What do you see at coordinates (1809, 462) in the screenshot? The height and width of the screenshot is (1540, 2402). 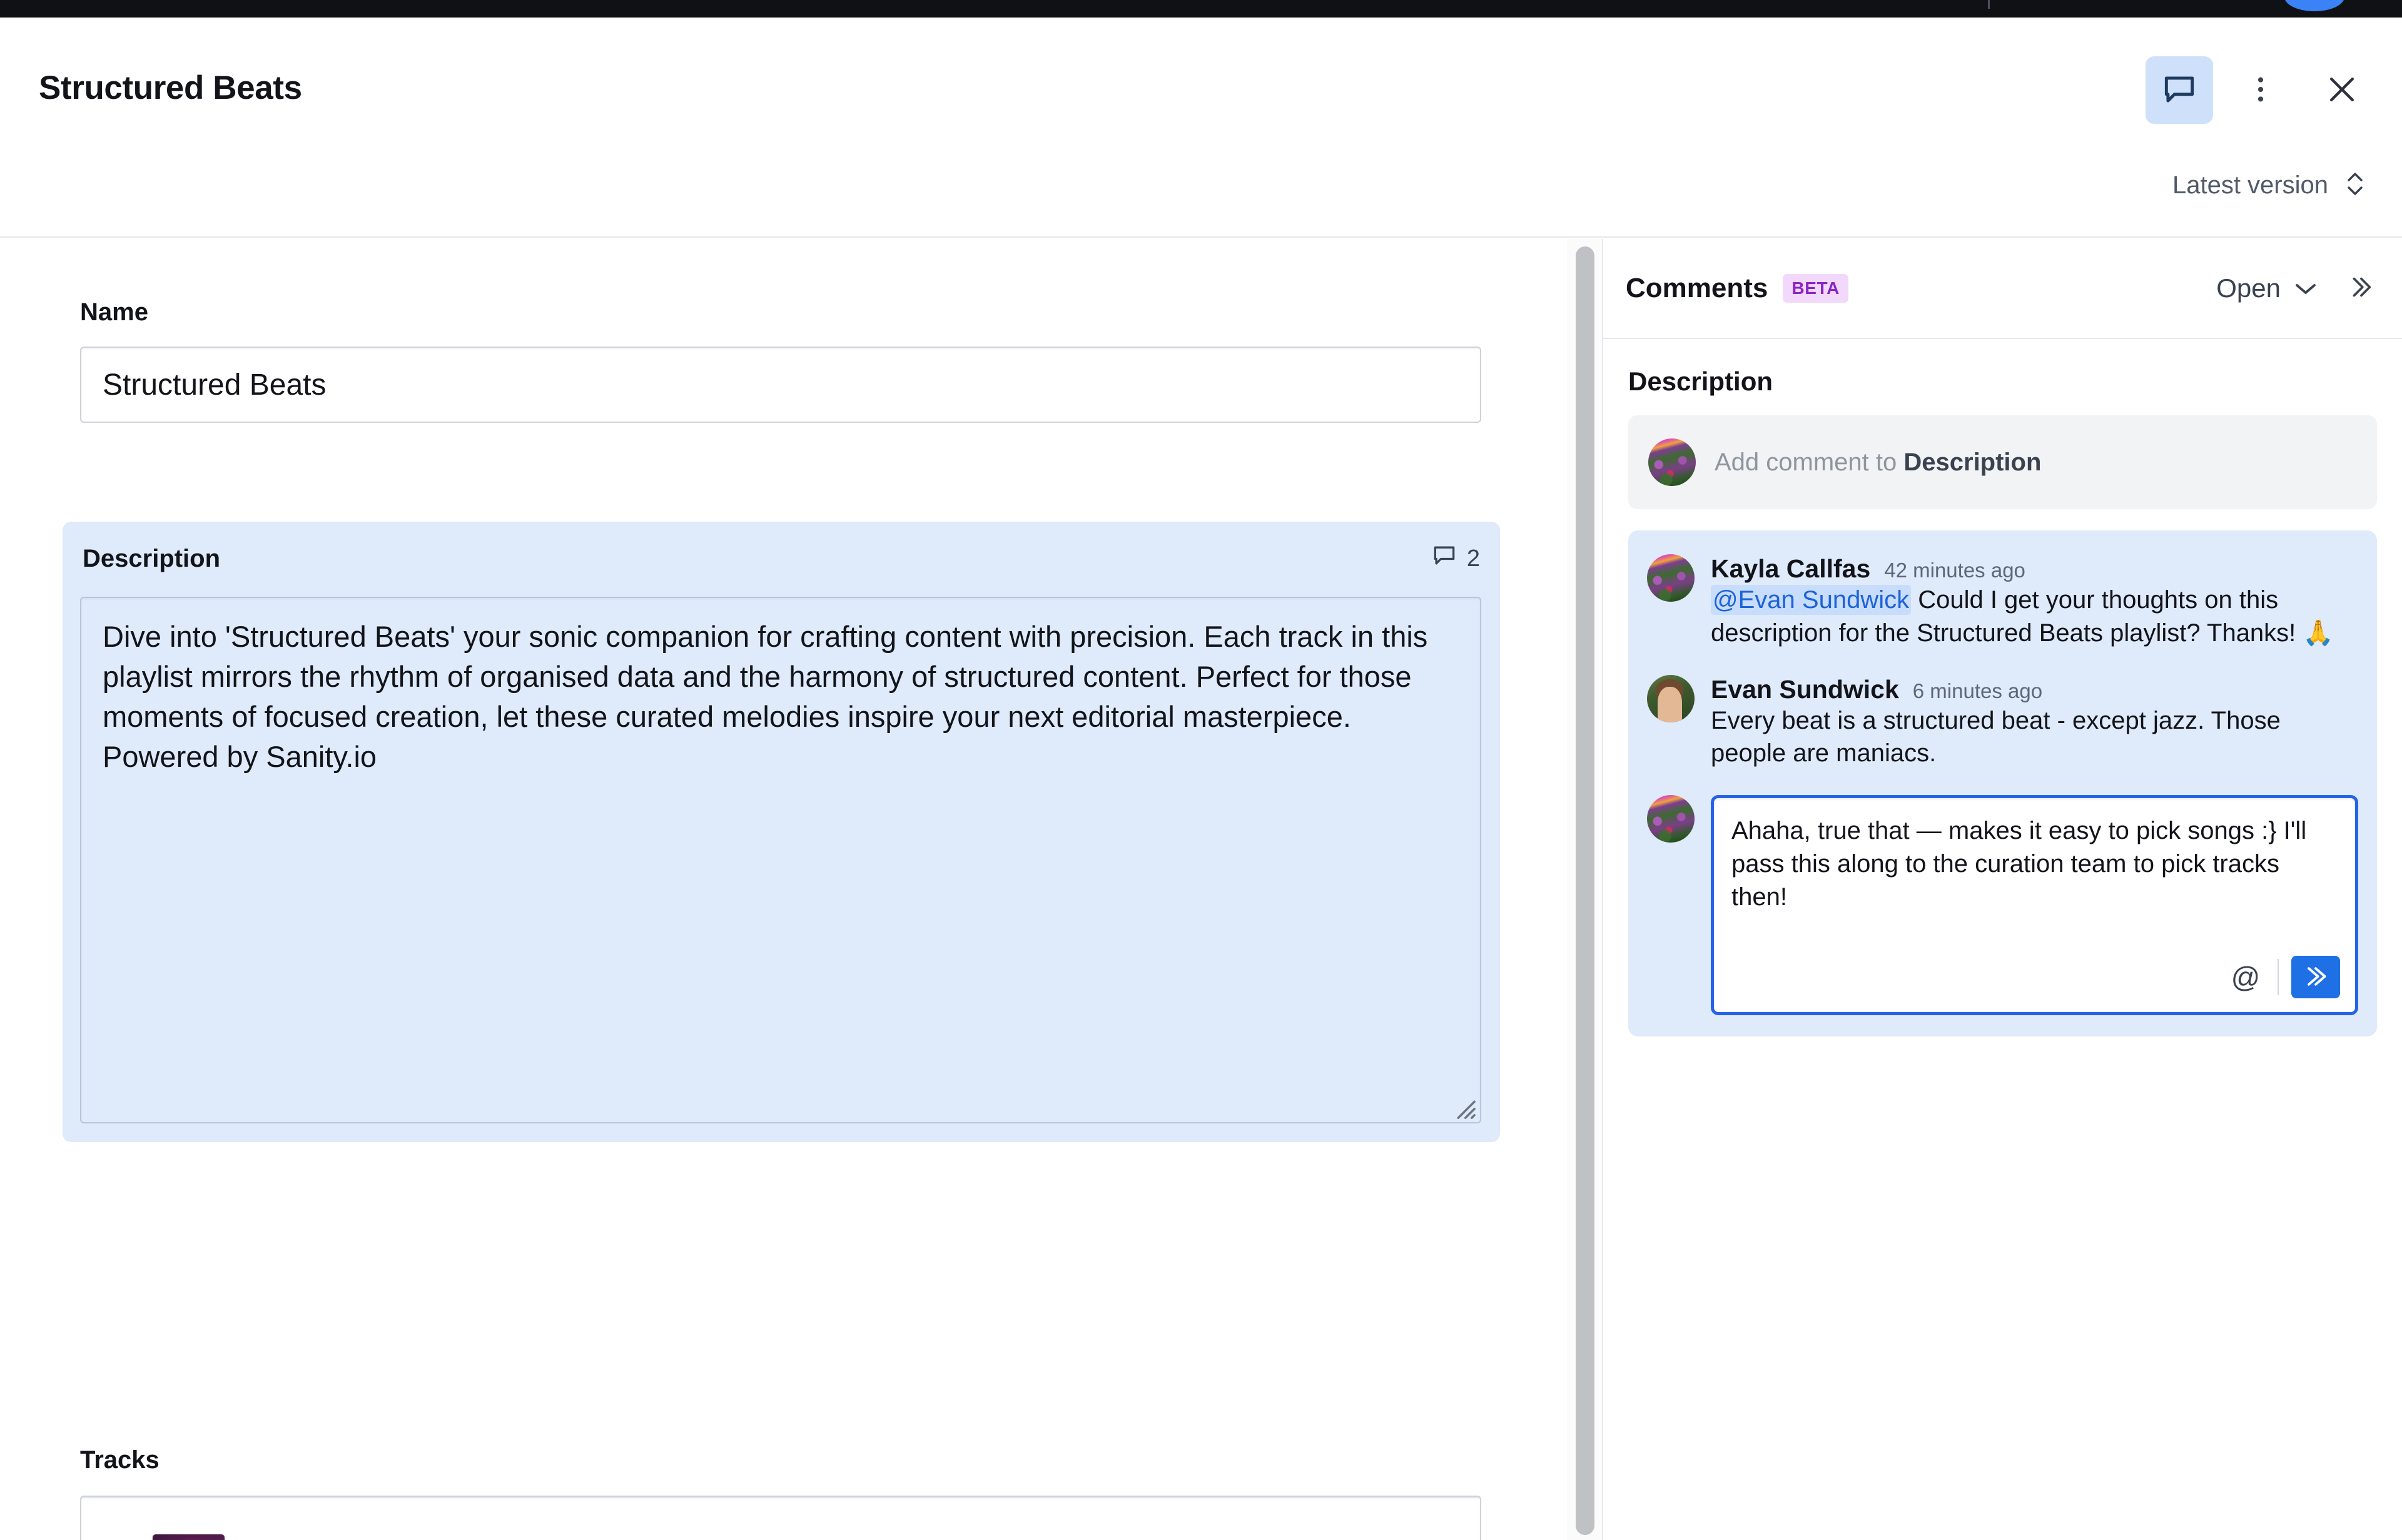 I see `add-comment-placeholder-prefix: Add comment to` at bounding box center [1809, 462].